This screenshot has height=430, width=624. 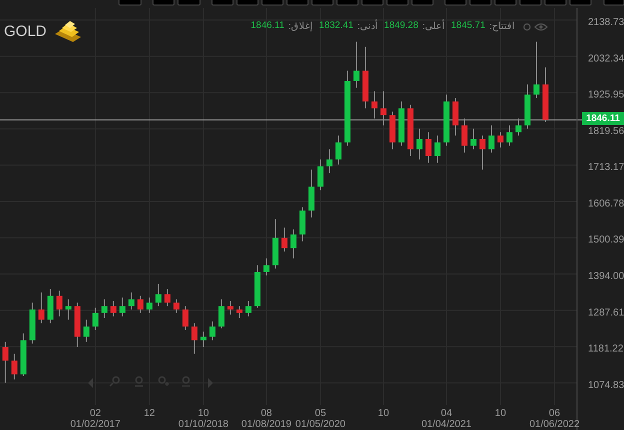 What do you see at coordinates (554, 424) in the screenshot?
I see `x-axis-date: 01/06/2022` at bounding box center [554, 424].